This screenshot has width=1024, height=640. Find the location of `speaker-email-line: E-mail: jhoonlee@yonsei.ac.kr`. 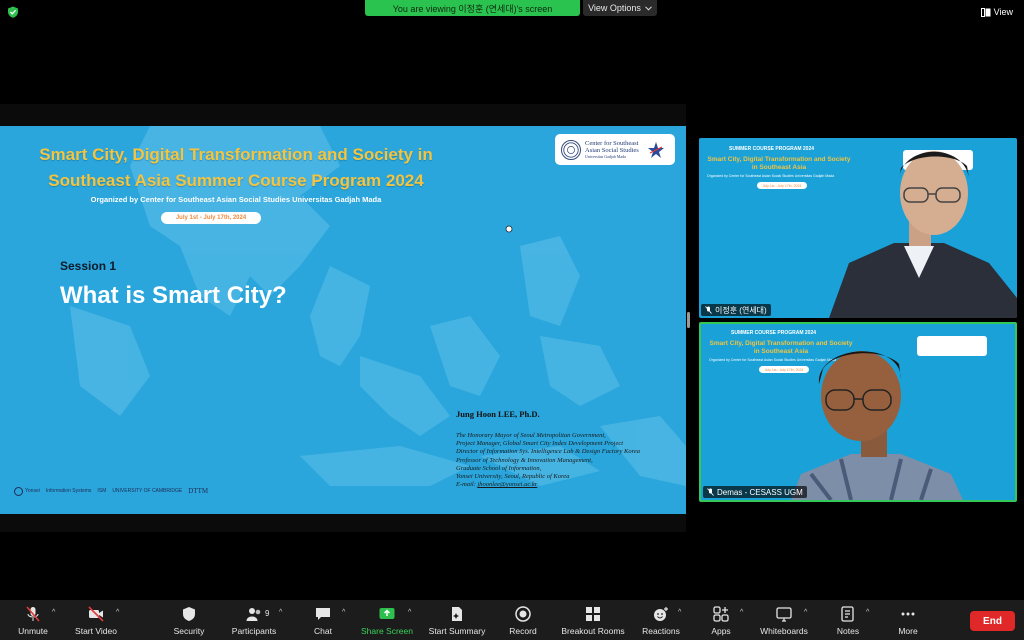

speaker-email-line: E-mail: jhoonlee@yonsei.ac.kr is located at coordinates (568, 485).